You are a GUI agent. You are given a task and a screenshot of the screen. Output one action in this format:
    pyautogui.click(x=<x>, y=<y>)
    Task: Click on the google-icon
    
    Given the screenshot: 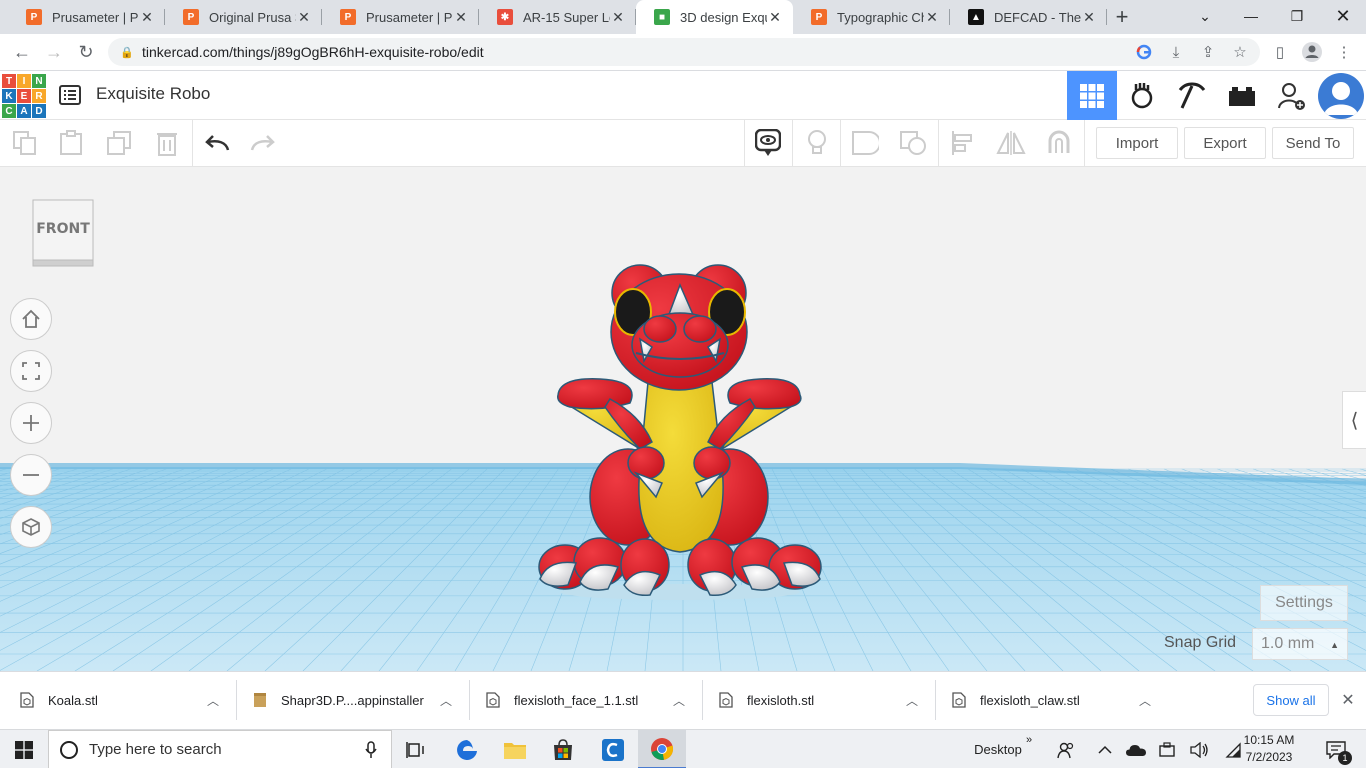 What is the action you would take?
    pyautogui.click(x=1144, y=52)
    